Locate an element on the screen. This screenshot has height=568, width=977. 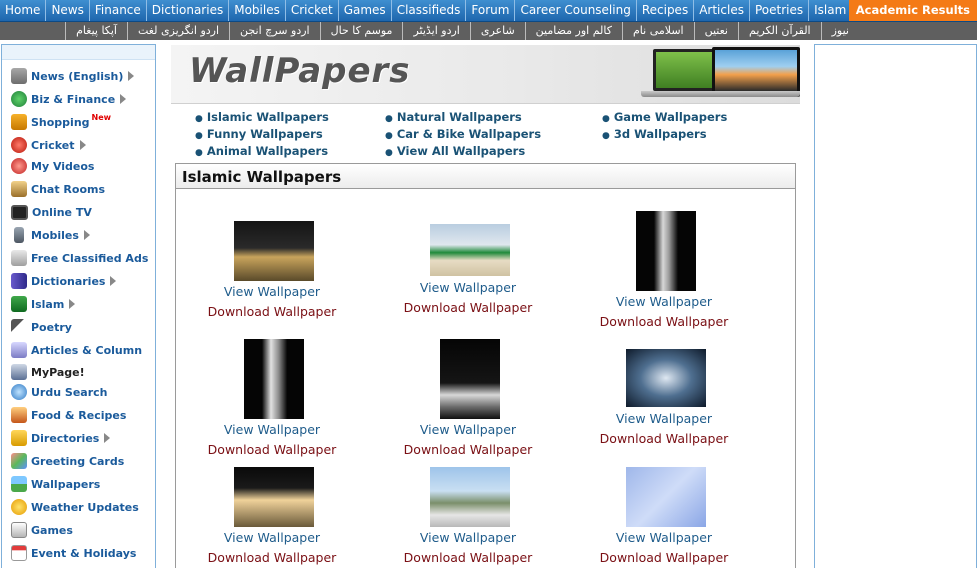
topnav-poetries: Poetries is located at coordinates (780, 10).